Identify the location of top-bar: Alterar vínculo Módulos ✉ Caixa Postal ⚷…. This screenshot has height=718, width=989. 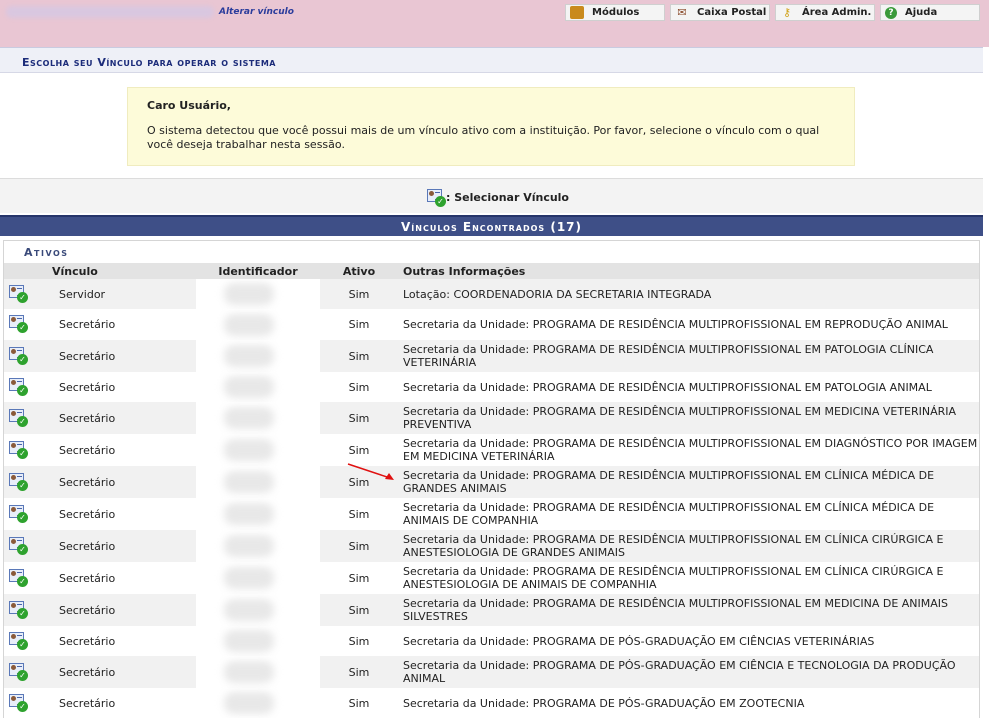
(494, 23).